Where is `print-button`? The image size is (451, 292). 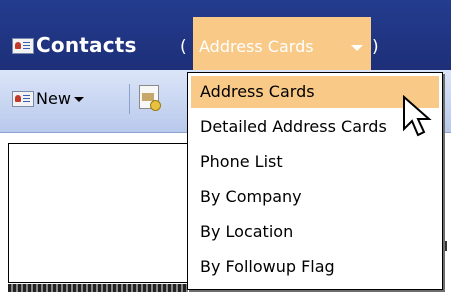 print-button is located at coordinates (151, 98).